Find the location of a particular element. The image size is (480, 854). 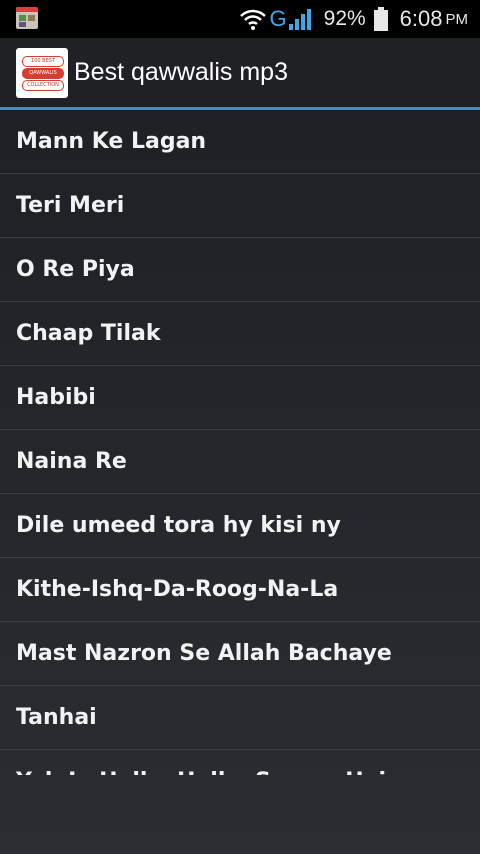

logo-line: COLLECTION is located at coordinates (43, 85).